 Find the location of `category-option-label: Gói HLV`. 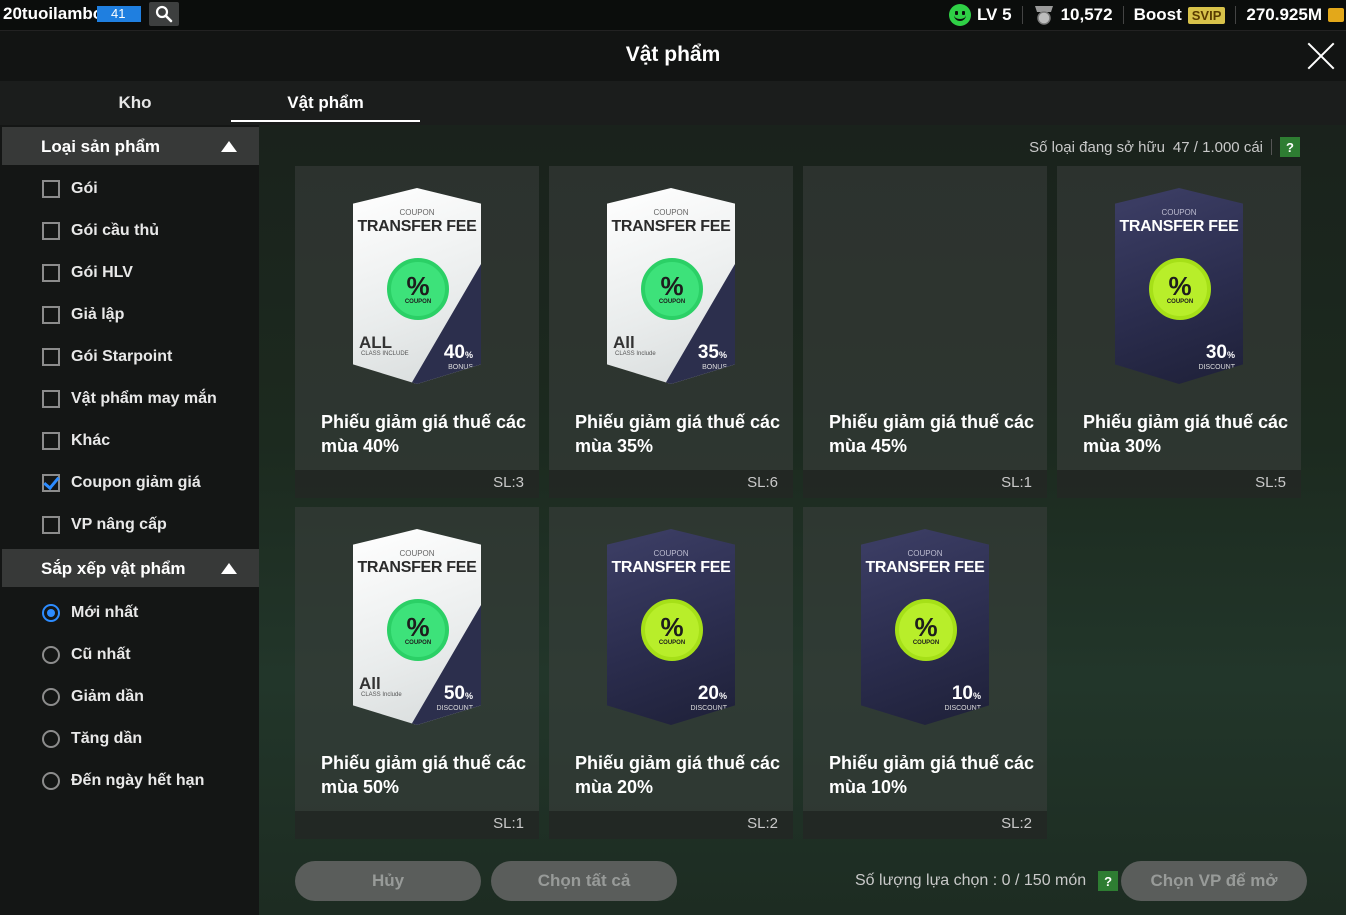

category-option-label: Gói HLV is located at coordinates (102, 272).